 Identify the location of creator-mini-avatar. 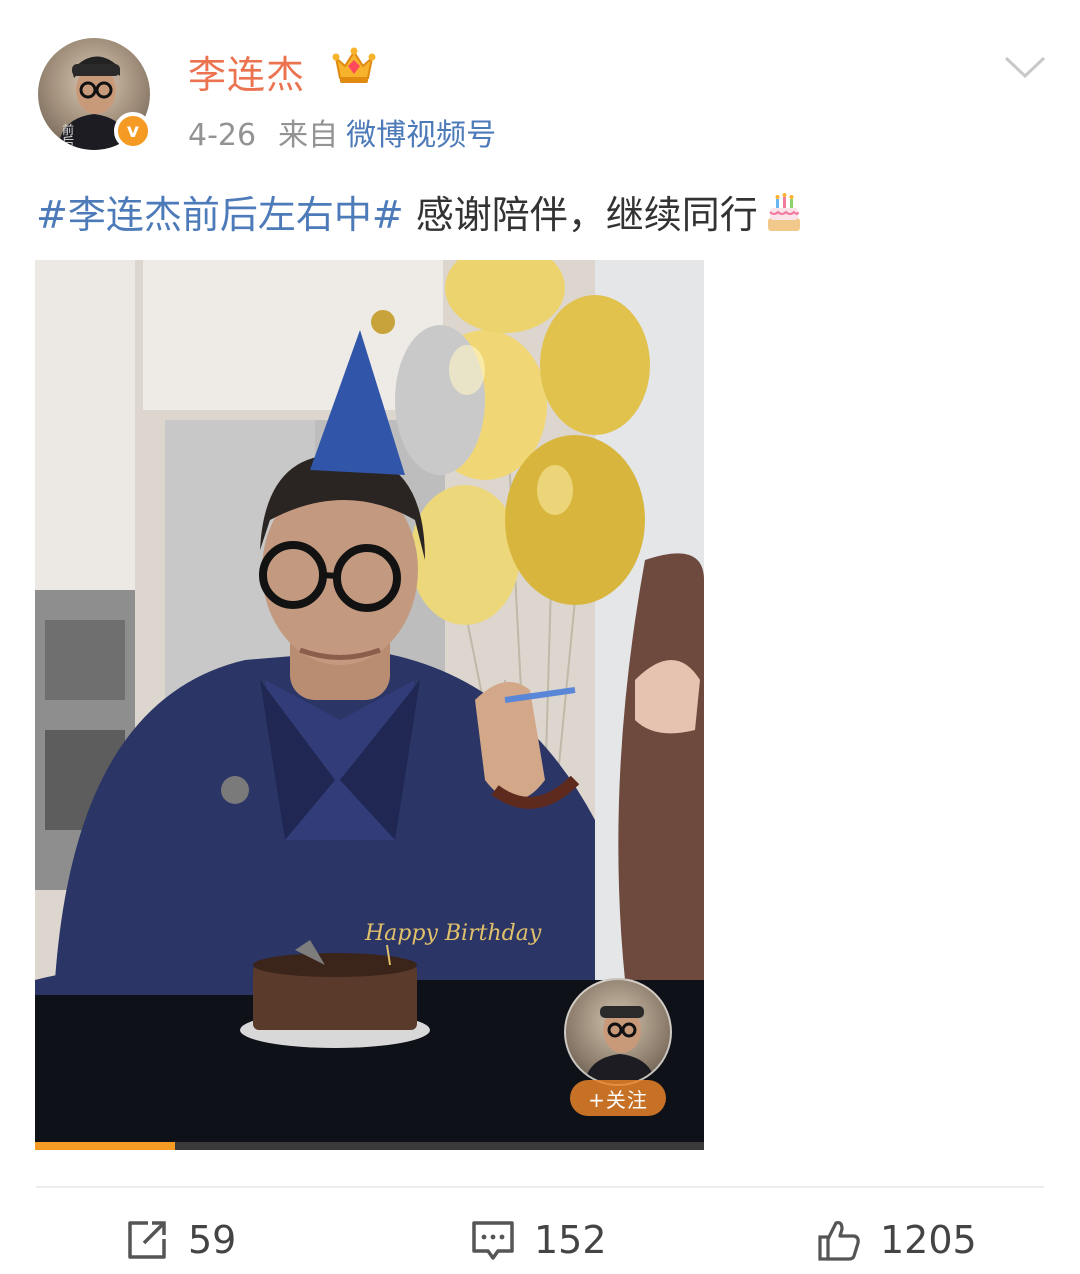
(618, 1032).